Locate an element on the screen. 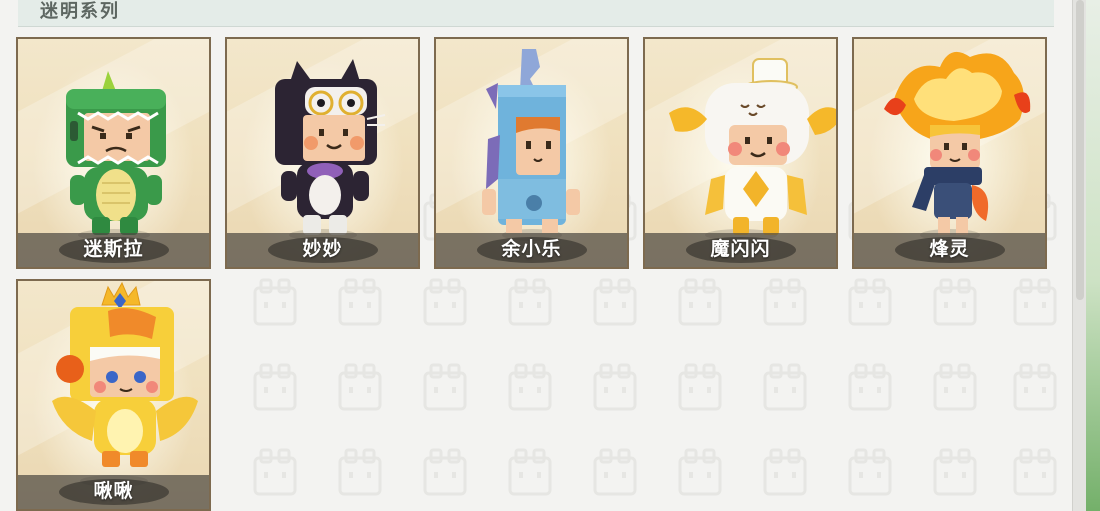  skin-name: 烽灵 is located at coordinates (949, 249).